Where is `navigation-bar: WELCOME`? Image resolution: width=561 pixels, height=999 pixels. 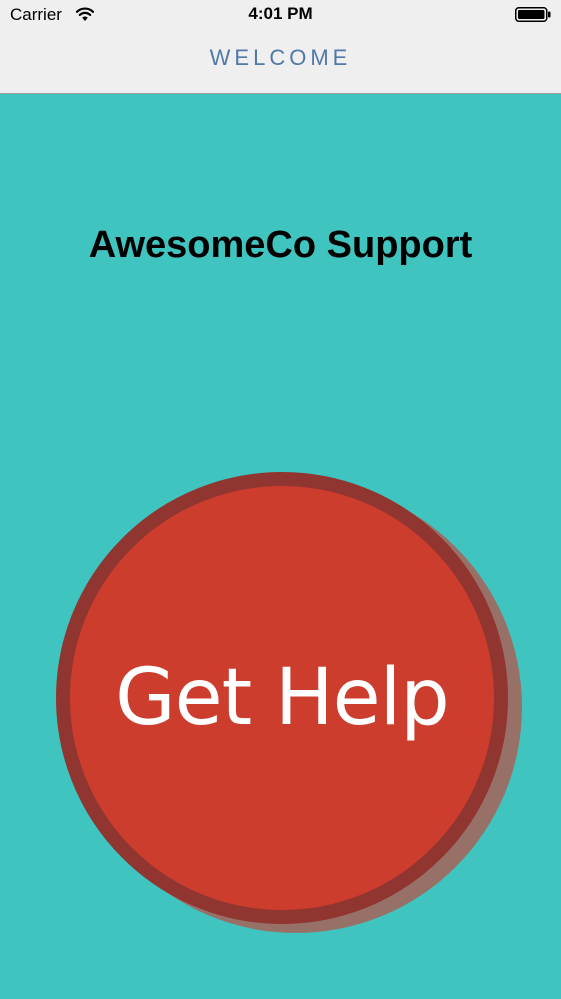 navigation-bar: WELCOME is located at coordinates (280, 62).